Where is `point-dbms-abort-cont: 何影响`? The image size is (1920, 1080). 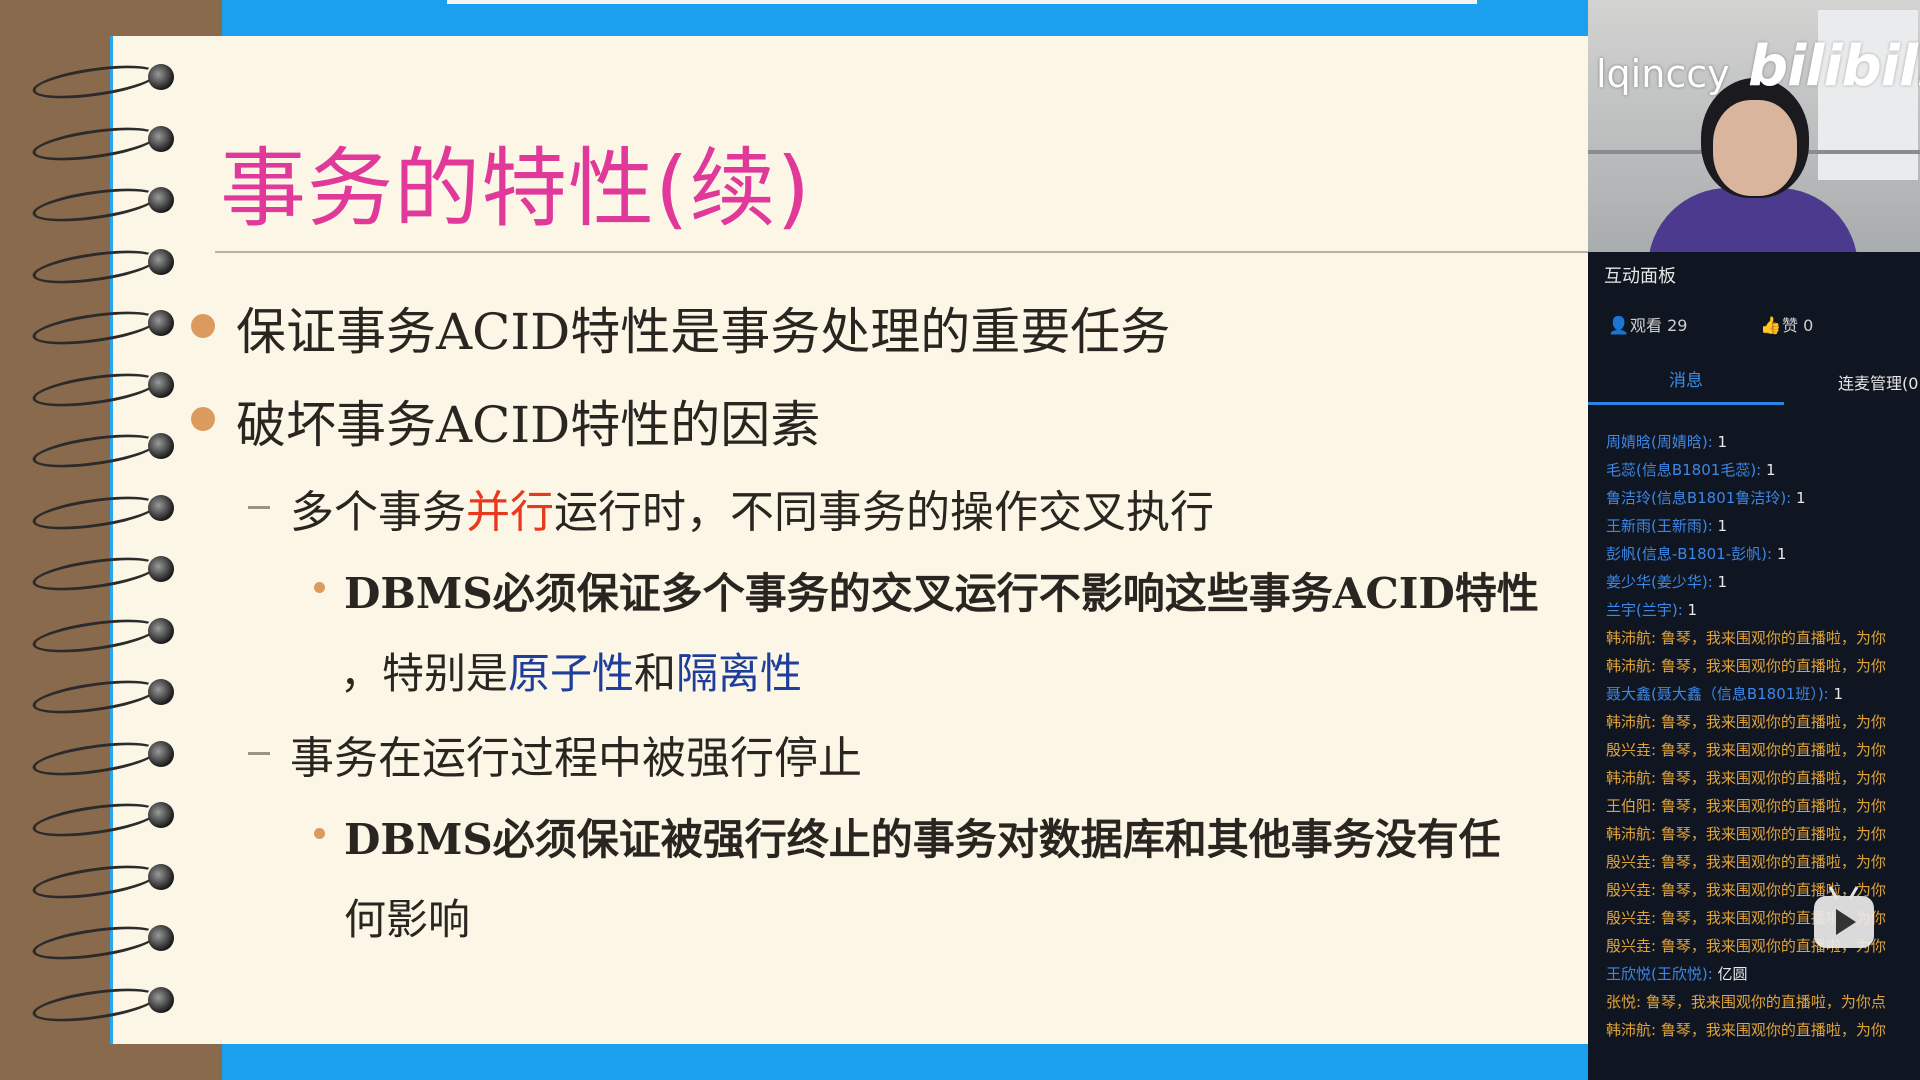 point-dbms-abort-cont: 何影响 is located at coordinates (407, 919).